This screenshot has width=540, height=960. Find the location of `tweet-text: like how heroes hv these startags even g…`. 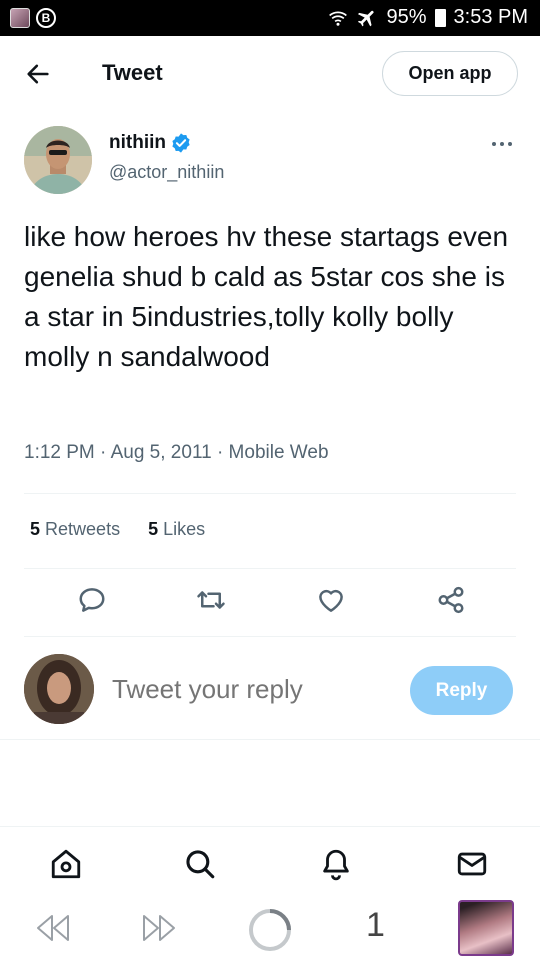

tweet-text: like how heroes hv these startags even g… is located at coordinates (266, 296).